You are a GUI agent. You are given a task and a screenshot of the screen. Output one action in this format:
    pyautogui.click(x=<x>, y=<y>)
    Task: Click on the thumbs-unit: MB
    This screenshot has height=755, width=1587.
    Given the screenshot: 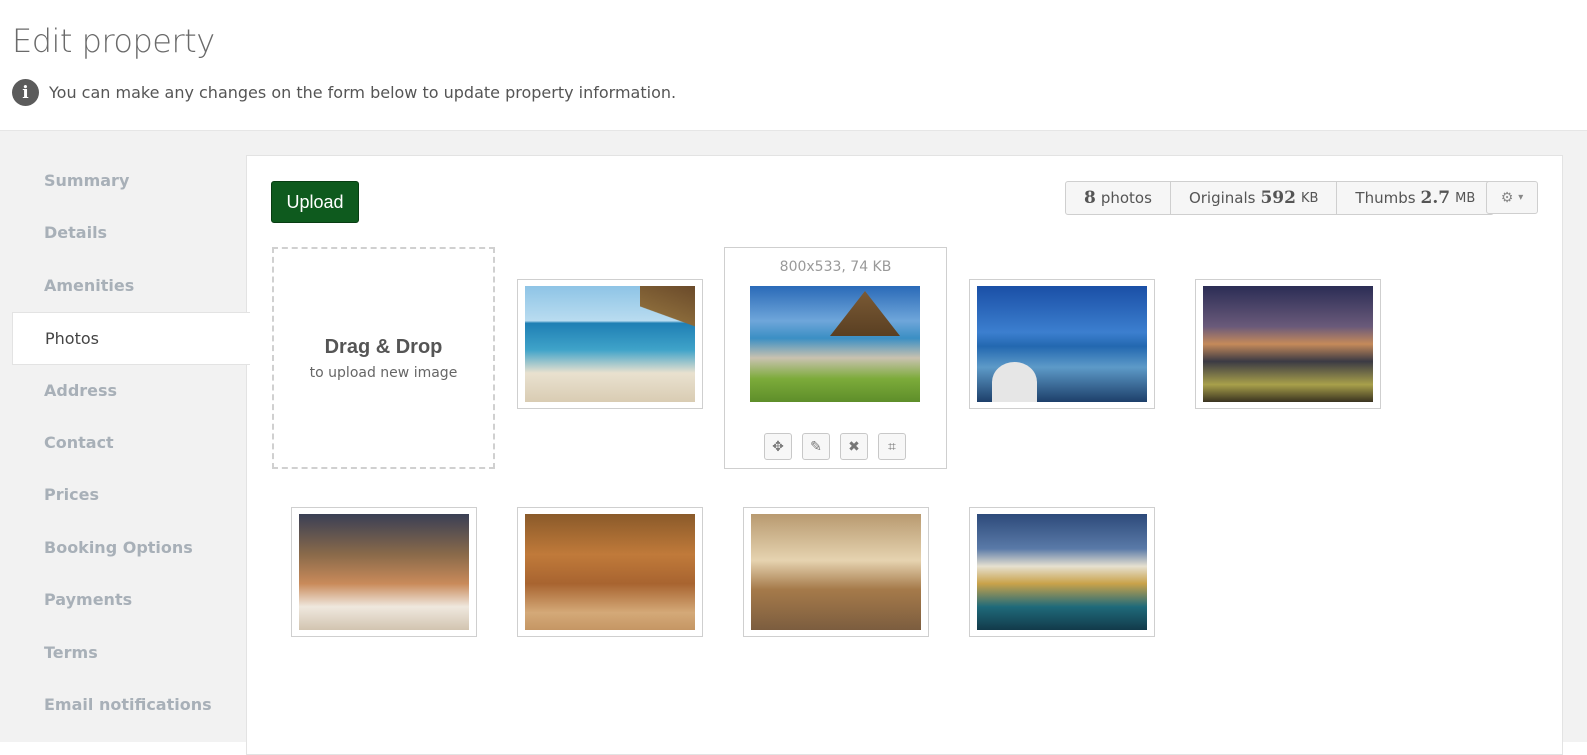 What is the action you would take?
    pyautogui.click(x=1465, y=198)
    